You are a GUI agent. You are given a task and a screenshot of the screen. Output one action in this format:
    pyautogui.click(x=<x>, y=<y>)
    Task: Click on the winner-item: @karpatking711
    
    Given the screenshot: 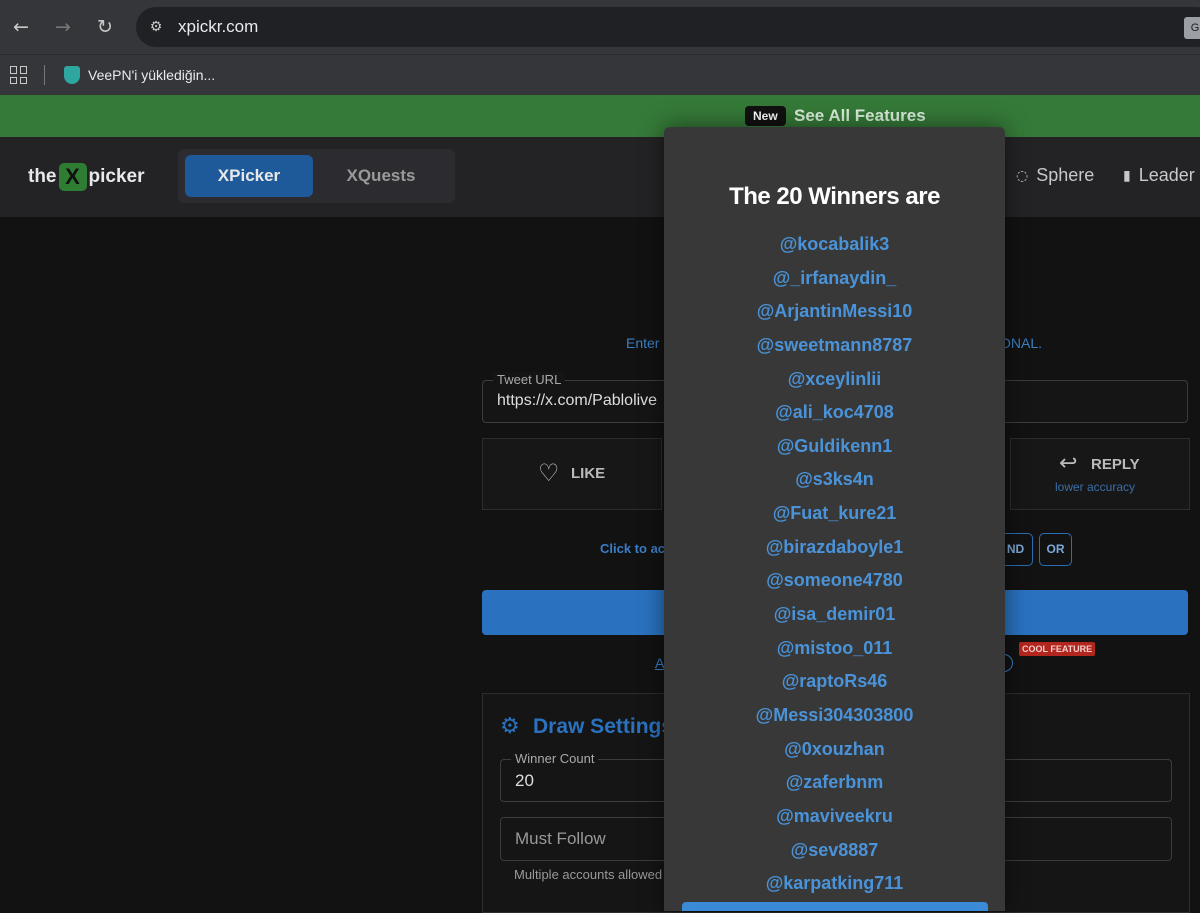 What is the action you would take?
    pyautogui.click(x=834, y=884)
    